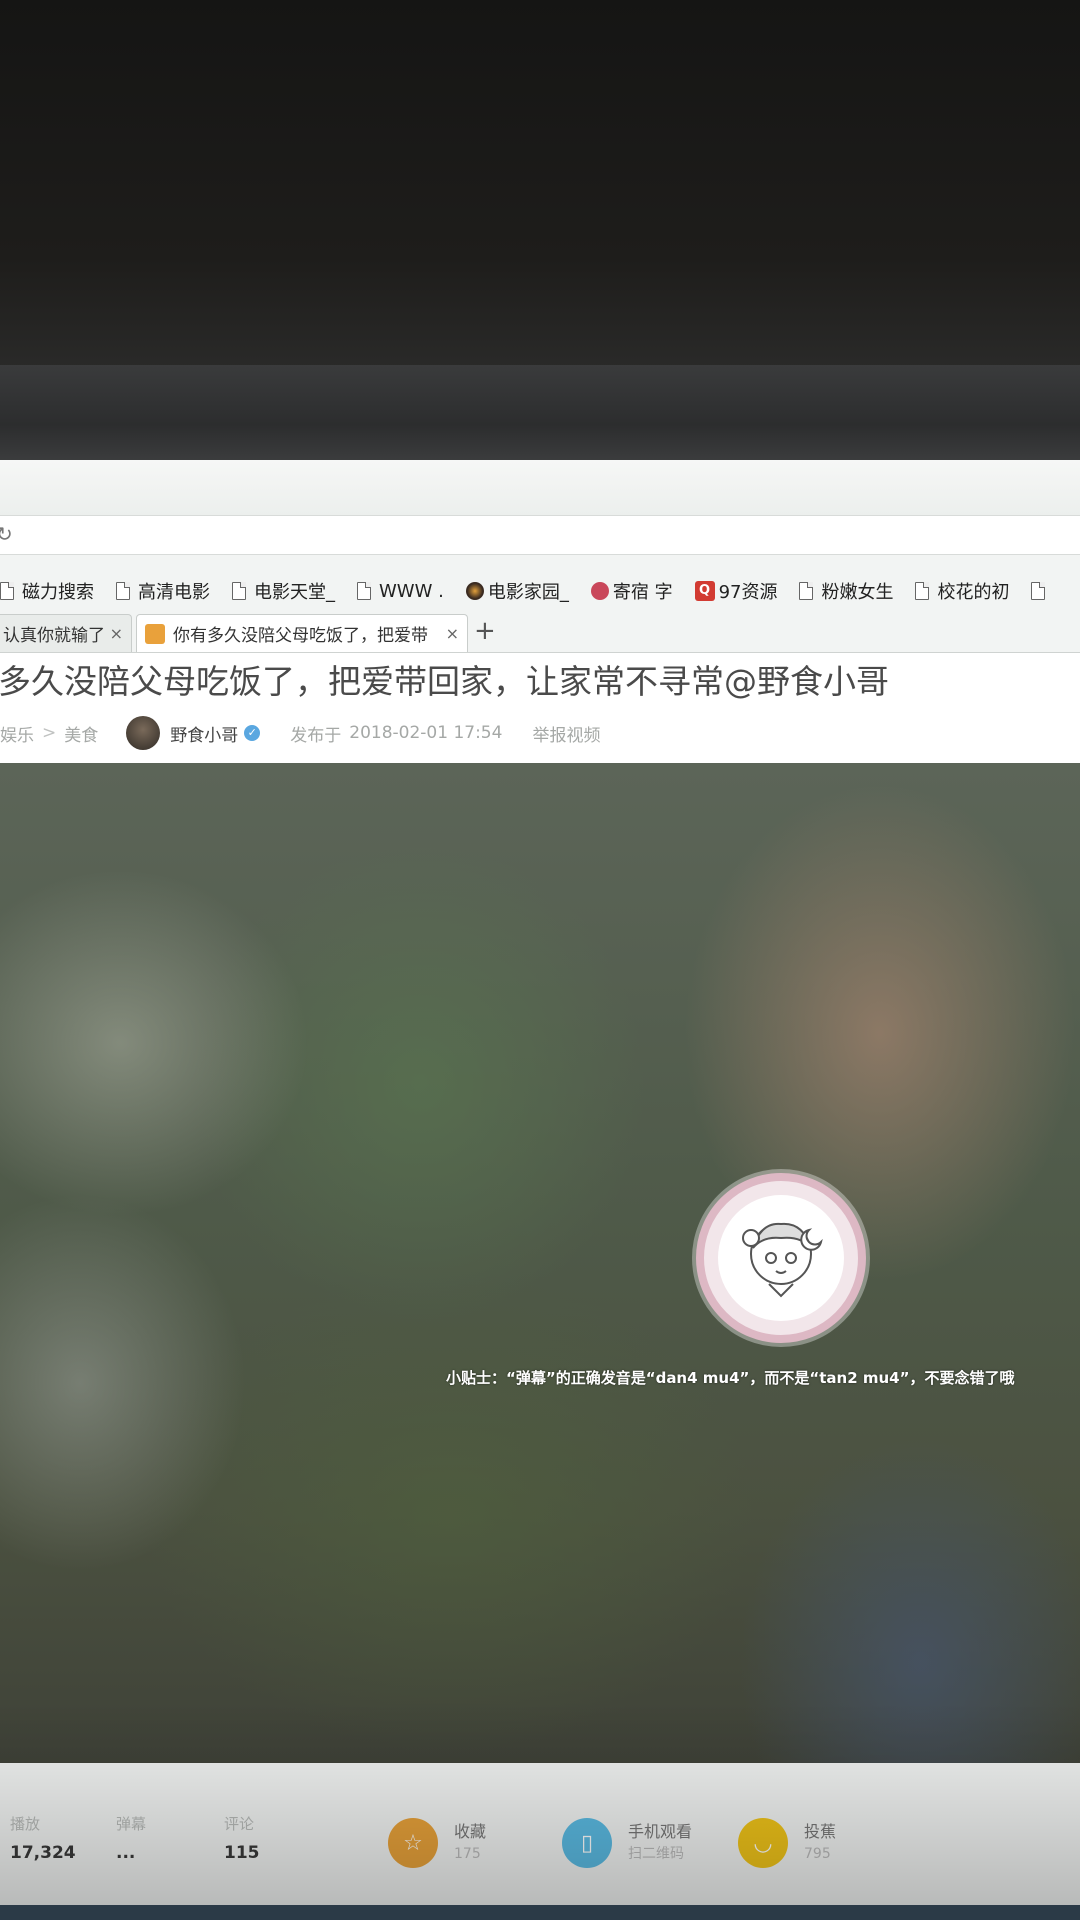  I want to click on published-date: 2018-02-01 17:54, so click(426, 733).